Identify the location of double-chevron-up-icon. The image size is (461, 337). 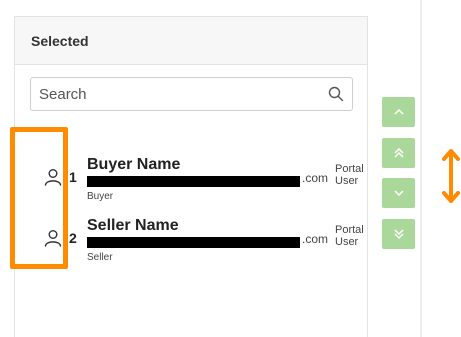
(399, 153).